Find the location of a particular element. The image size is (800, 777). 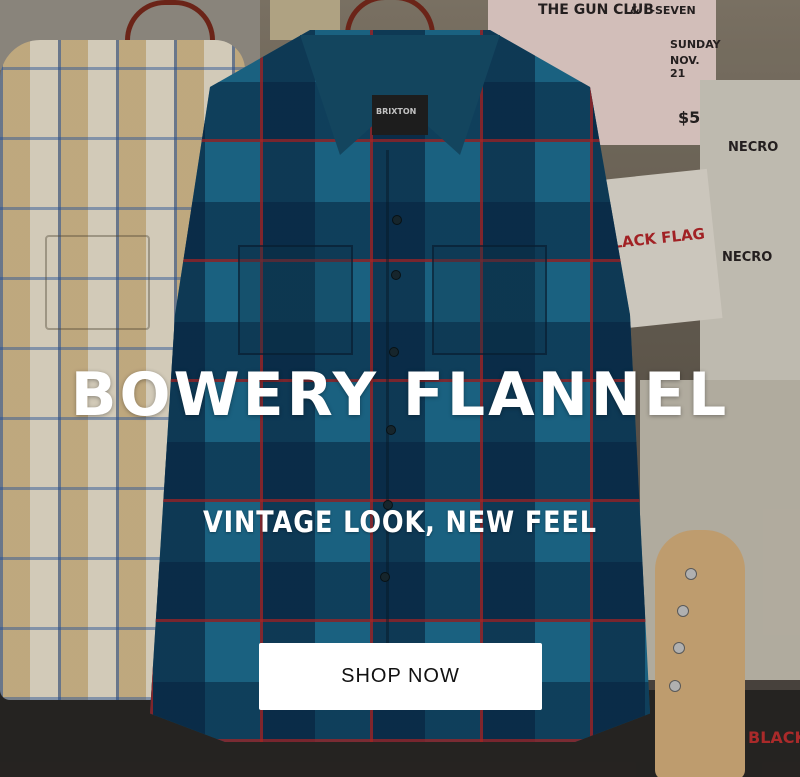

hero-headline: BOWERY FLANNEL is located at coordinates (400, 395).